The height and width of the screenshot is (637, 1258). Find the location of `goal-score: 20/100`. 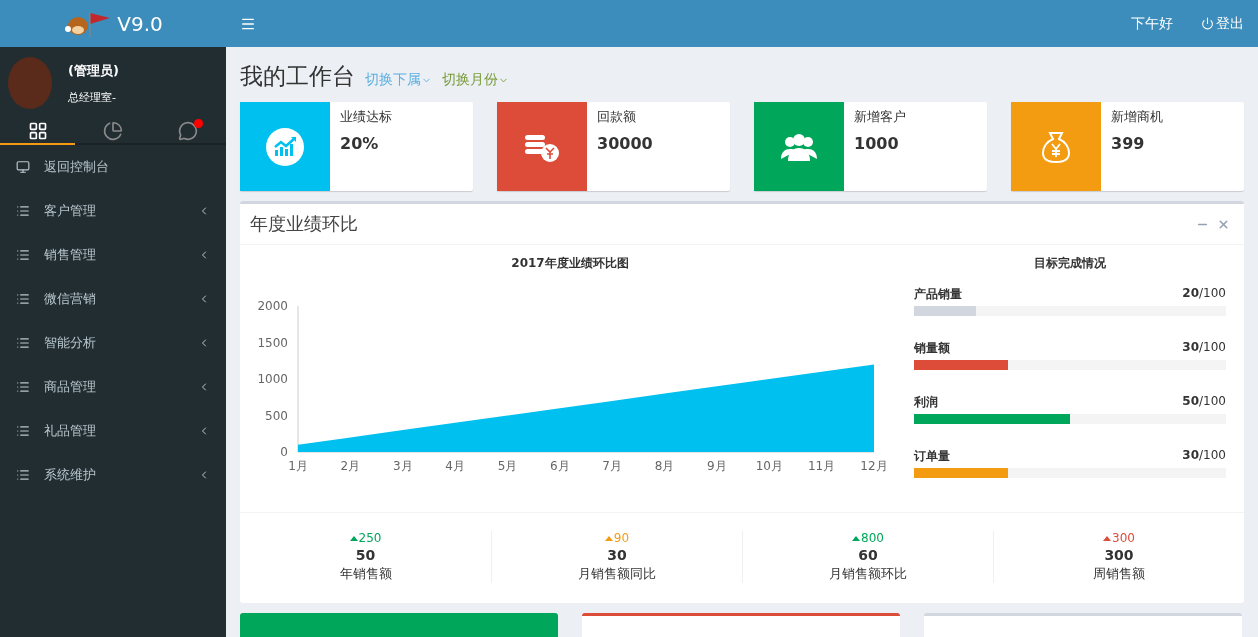

goal-score: 20/100 is located at coordinates (1204, 294).